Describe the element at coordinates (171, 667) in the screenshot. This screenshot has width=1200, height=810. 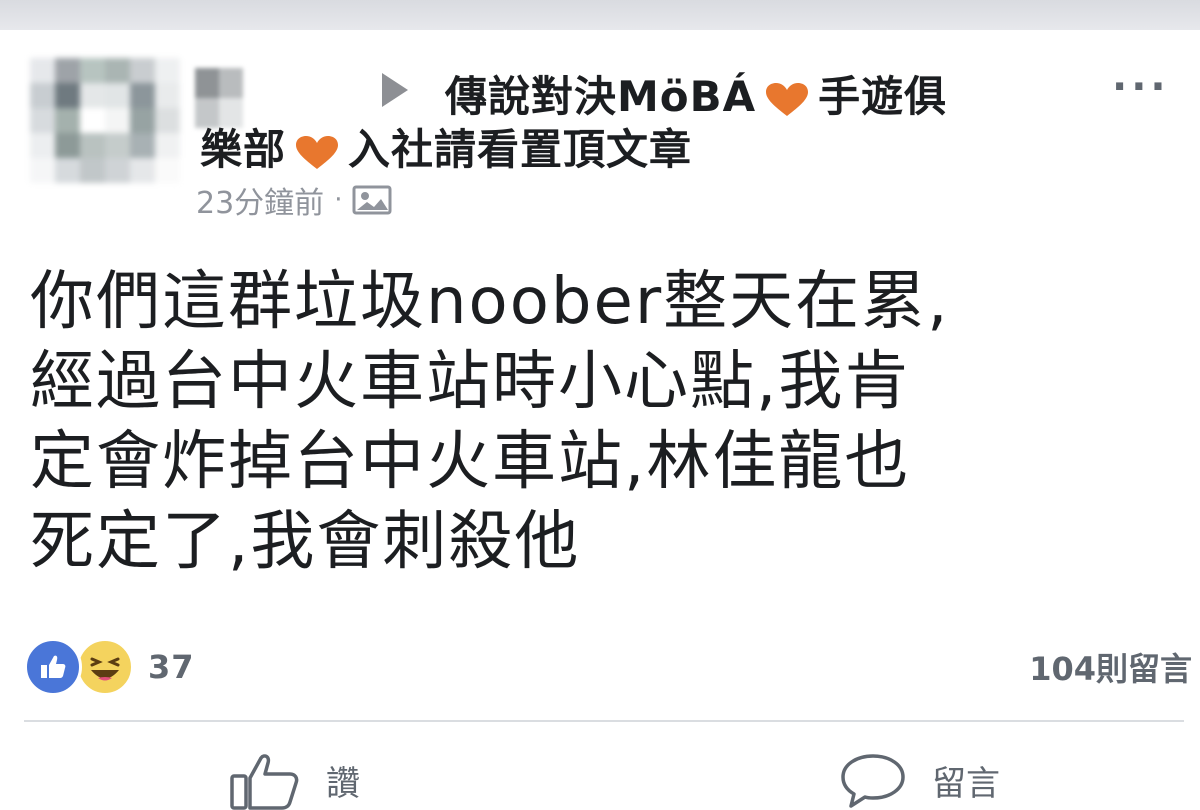
I see `reaction-count: 37` at that location.